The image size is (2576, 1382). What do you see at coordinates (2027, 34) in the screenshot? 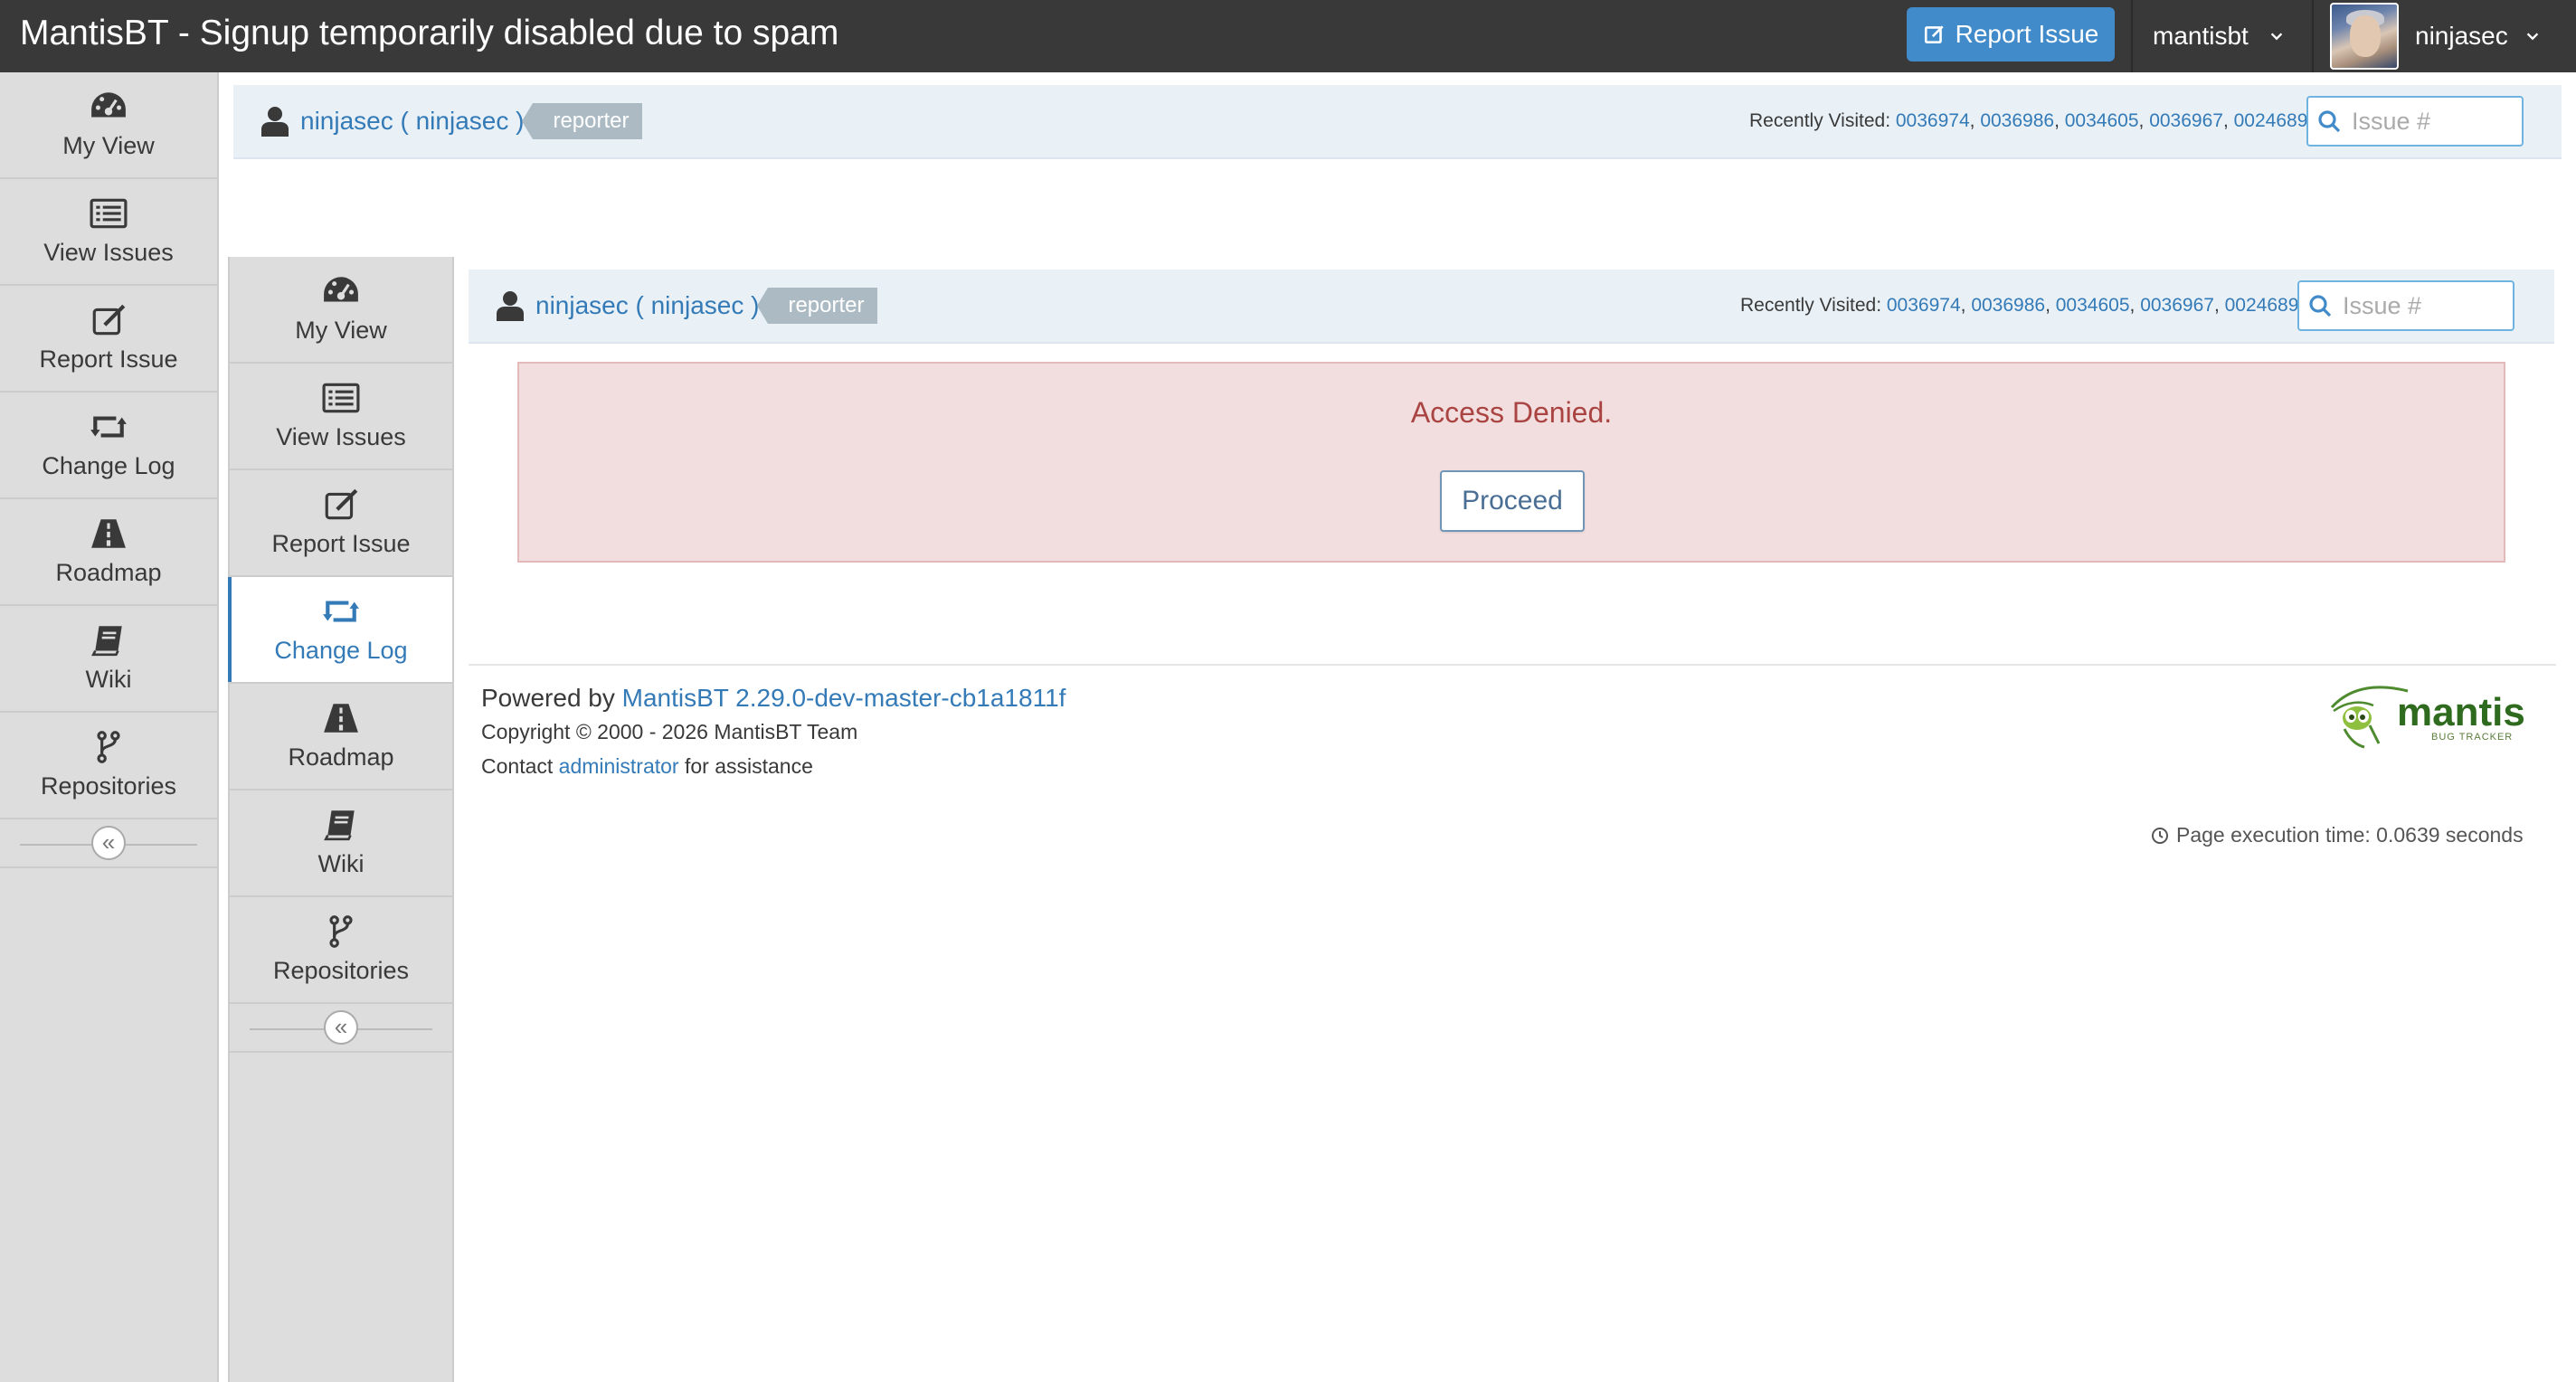
I see `report-issue-label: Report Issue` at bounding box center [2027, 34].